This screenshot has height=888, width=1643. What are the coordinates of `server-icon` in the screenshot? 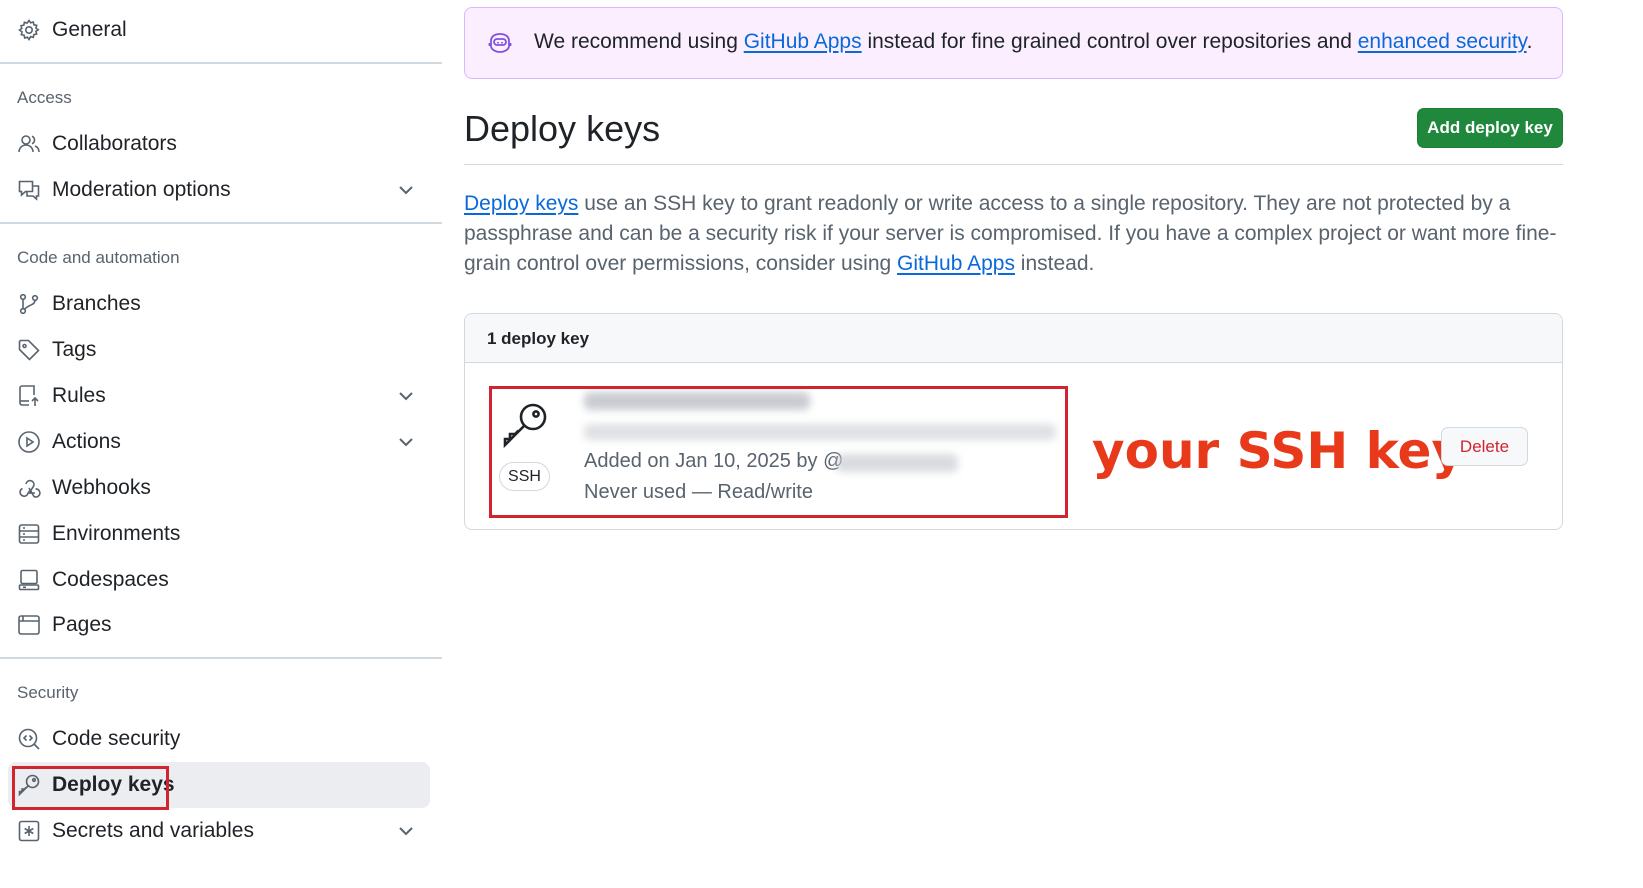 It's located at (29, 534).